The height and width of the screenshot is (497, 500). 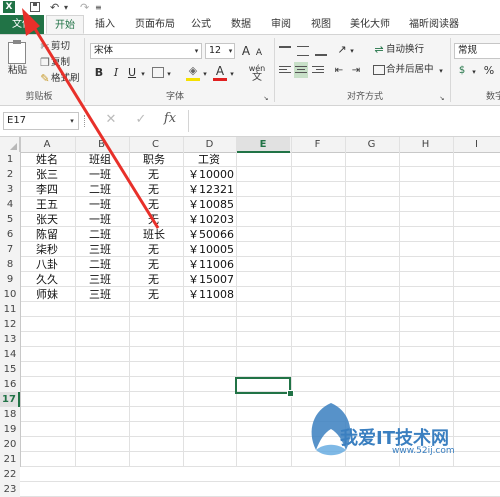 I want to click on row-gridline, so click(x=260, y=481).